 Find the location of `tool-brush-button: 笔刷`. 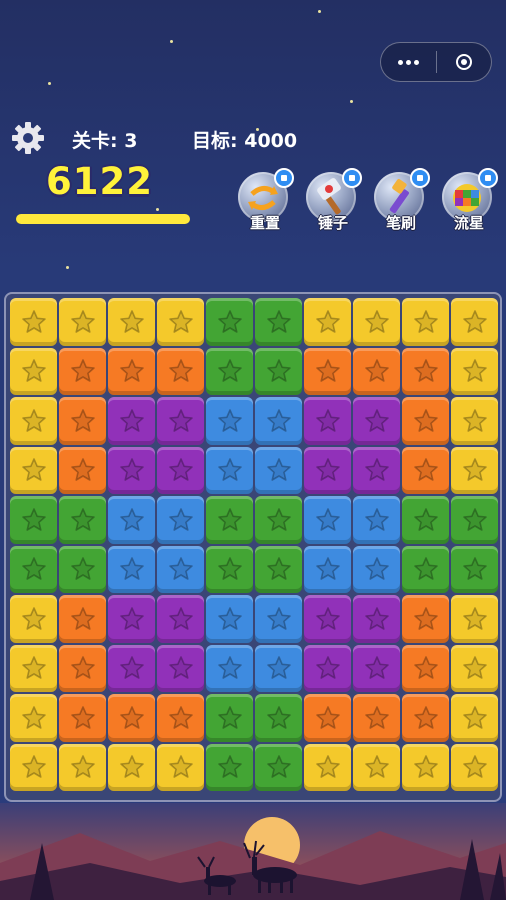

tool-brush-button: 笔刷 is located at coordinates (401, 202).